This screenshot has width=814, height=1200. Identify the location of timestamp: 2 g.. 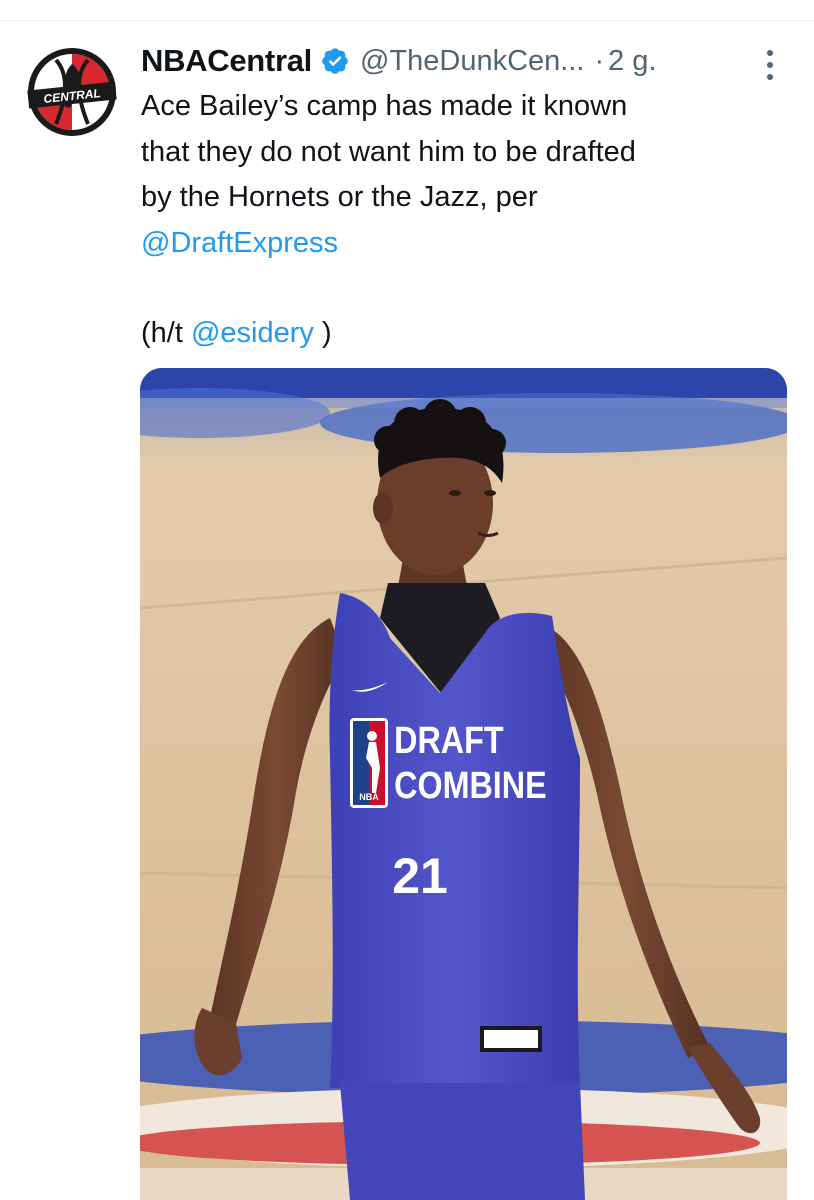
(632, 61).